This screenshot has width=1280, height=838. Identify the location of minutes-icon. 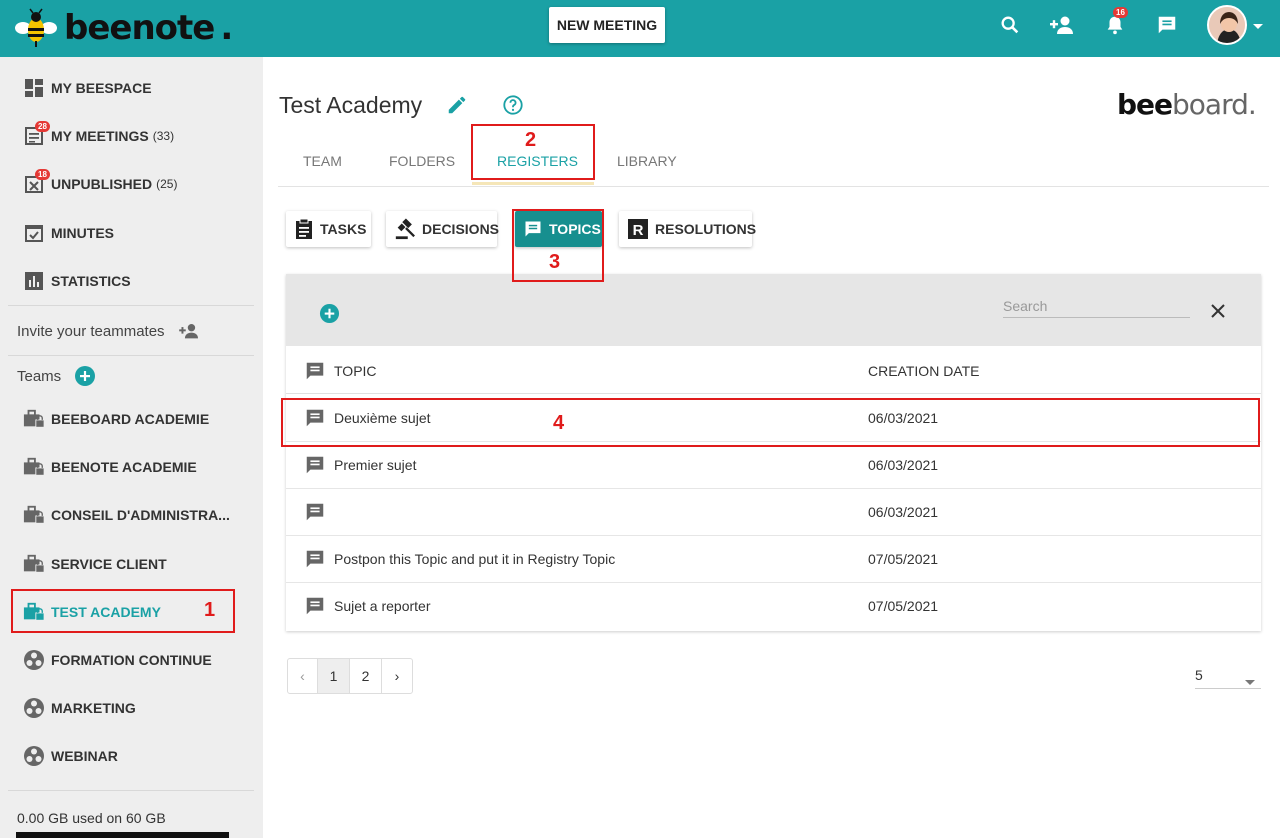
(34, 233).